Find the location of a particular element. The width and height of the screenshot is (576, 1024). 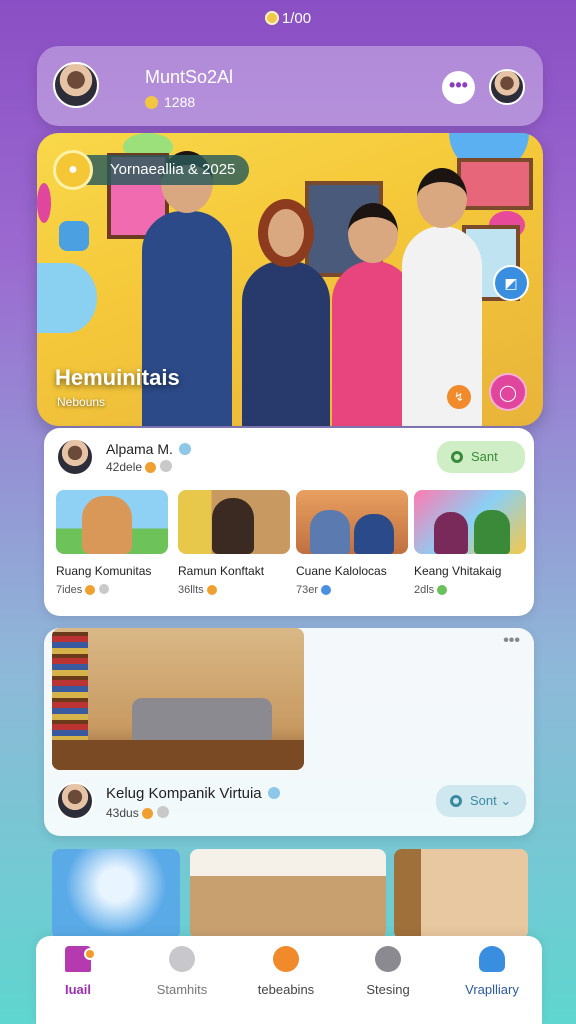

user-avatar is located at coordinates (76, 85).